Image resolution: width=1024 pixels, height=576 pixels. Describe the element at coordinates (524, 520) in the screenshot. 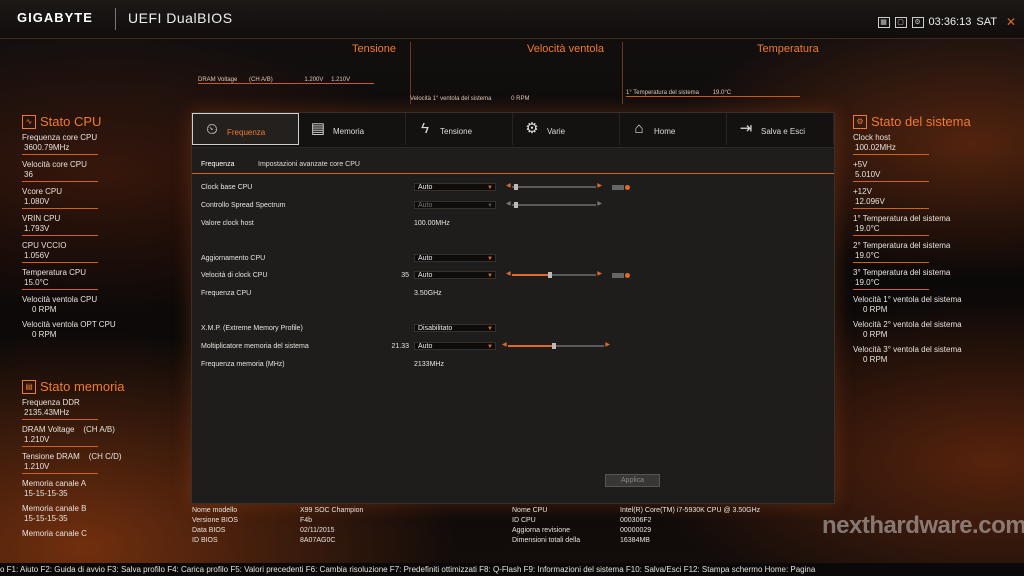

I see `info-label: ID CPU` at that location.